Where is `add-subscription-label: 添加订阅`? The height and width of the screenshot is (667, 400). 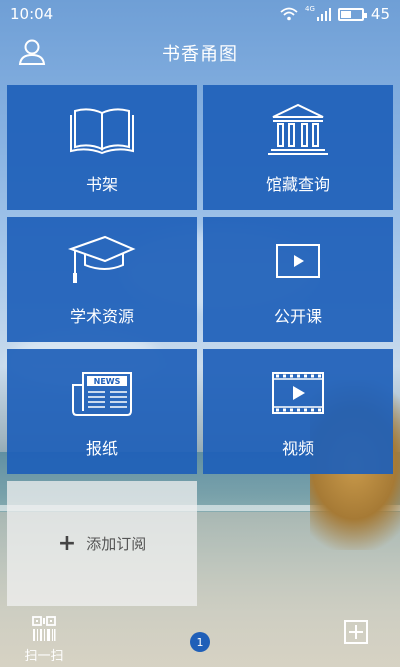 add-subscription-label: 添加订阅 is located at coordinates (116, 544).